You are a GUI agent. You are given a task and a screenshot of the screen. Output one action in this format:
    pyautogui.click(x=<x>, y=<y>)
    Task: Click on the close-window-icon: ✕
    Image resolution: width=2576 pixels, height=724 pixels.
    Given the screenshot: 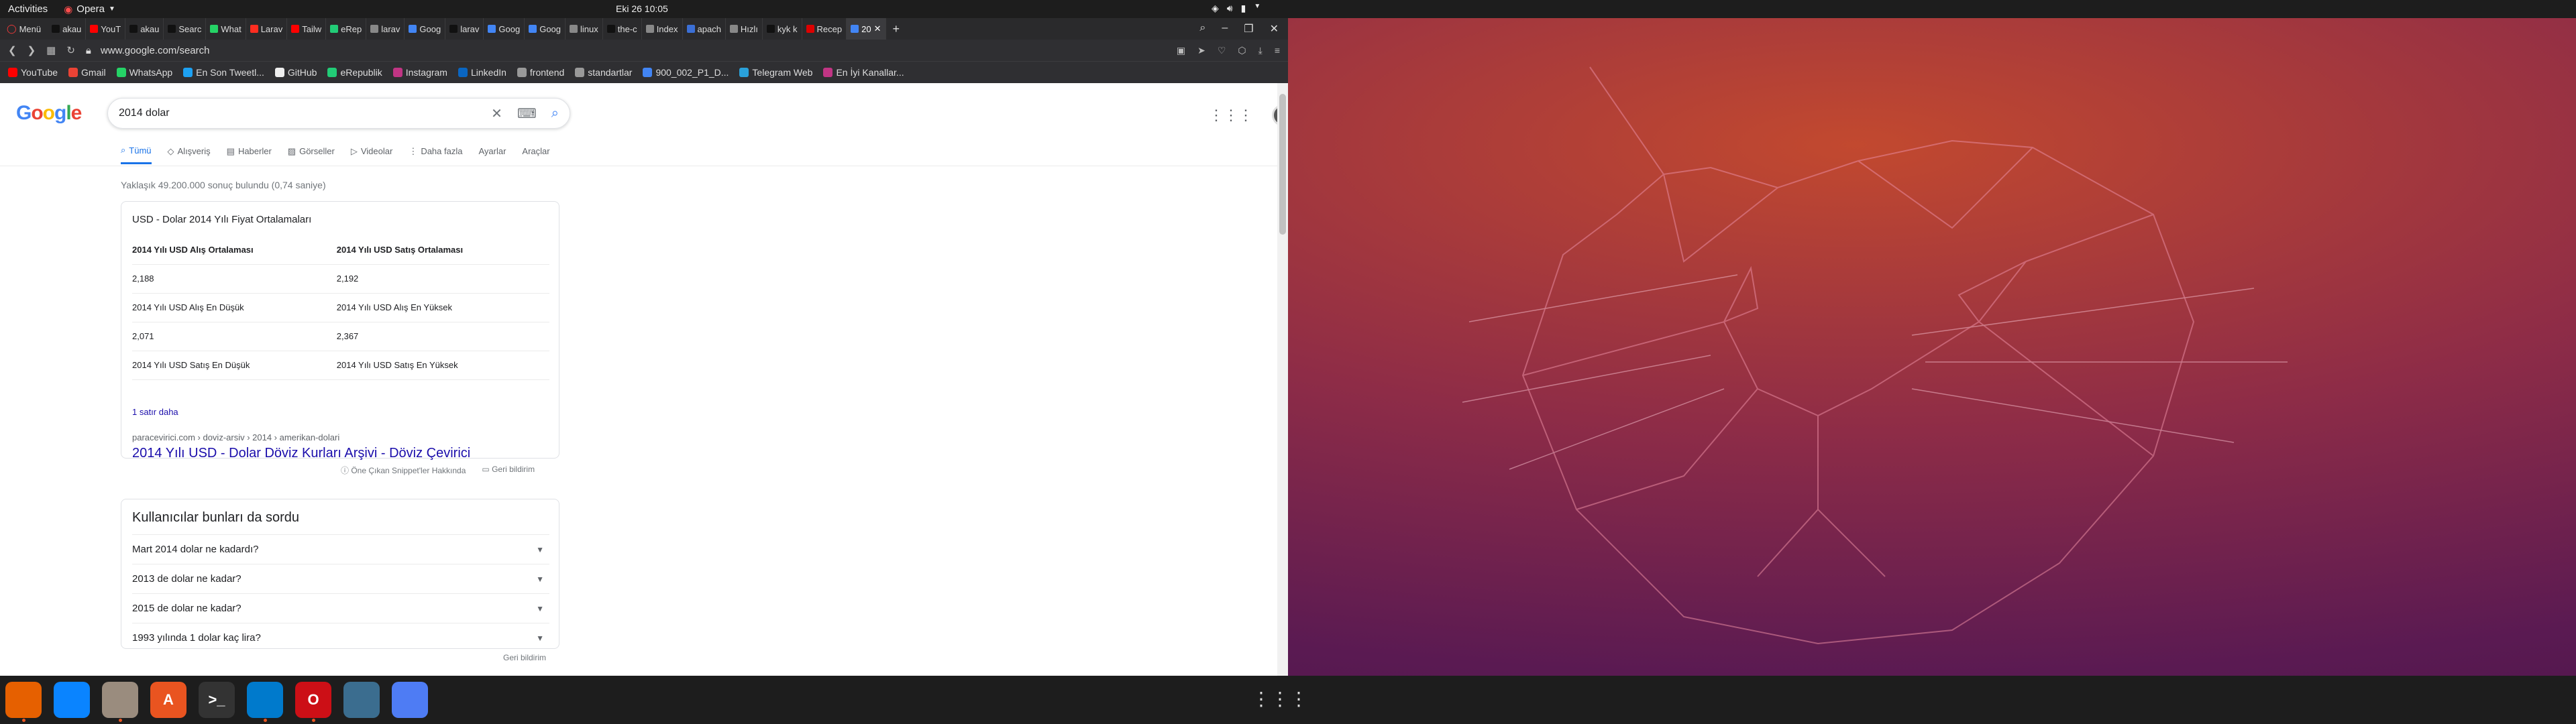 What is the action you would take?
    pyautogui.click(x=1274, y=29)
    